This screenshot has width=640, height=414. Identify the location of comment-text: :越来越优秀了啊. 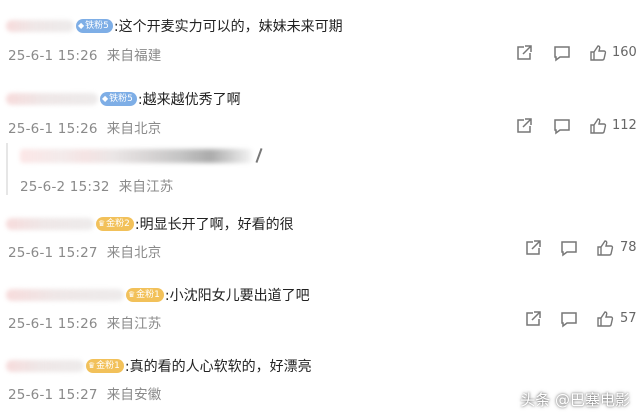
(189, 100).